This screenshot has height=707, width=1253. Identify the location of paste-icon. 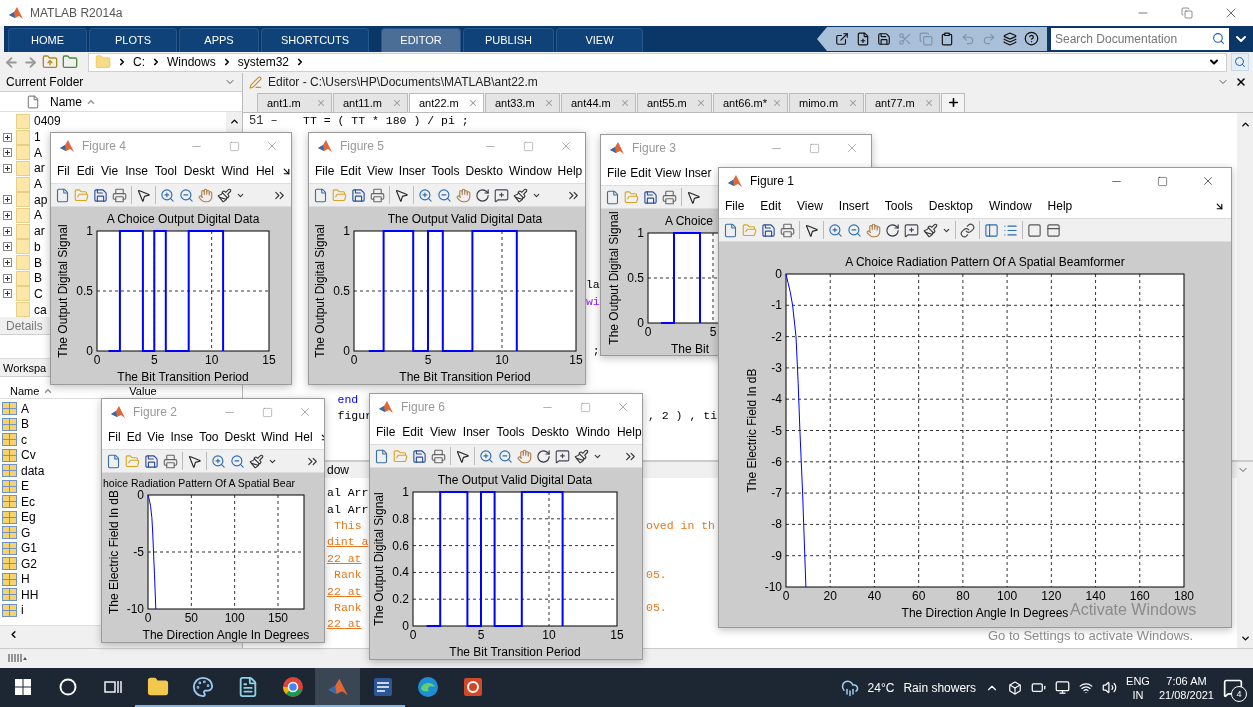
(947, 38).